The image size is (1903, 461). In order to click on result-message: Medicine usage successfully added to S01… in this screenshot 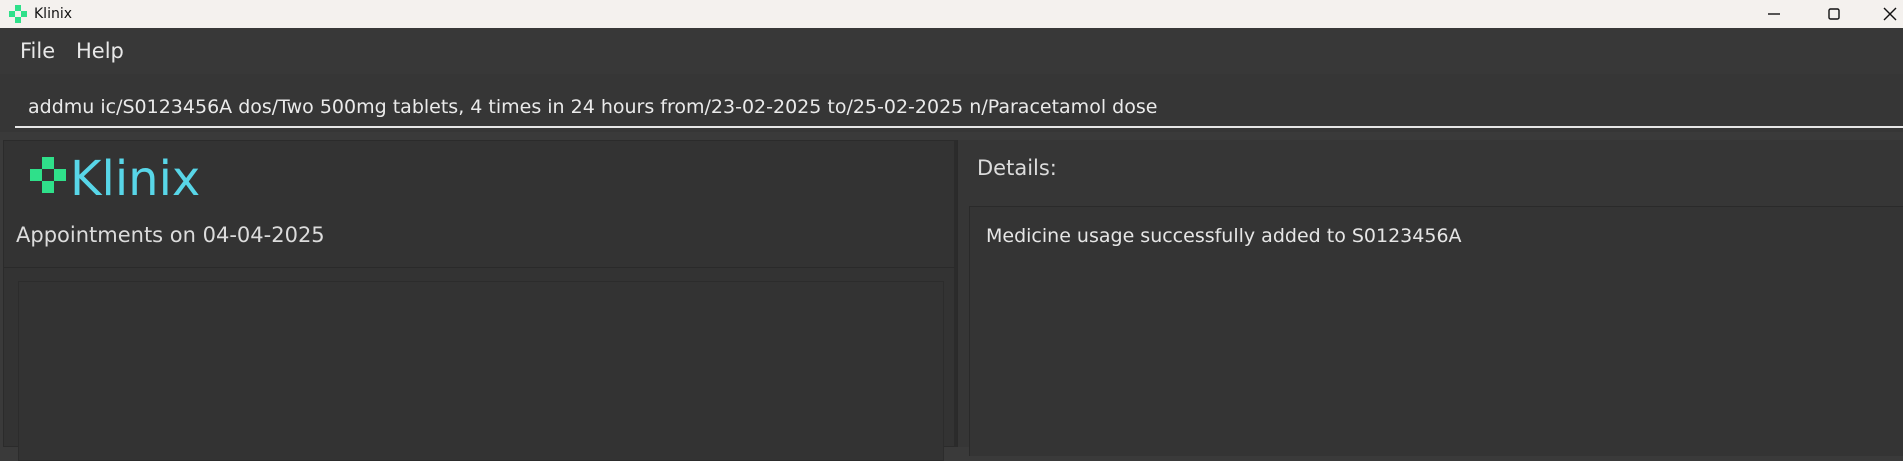, I will do `click(1224, 236)`.